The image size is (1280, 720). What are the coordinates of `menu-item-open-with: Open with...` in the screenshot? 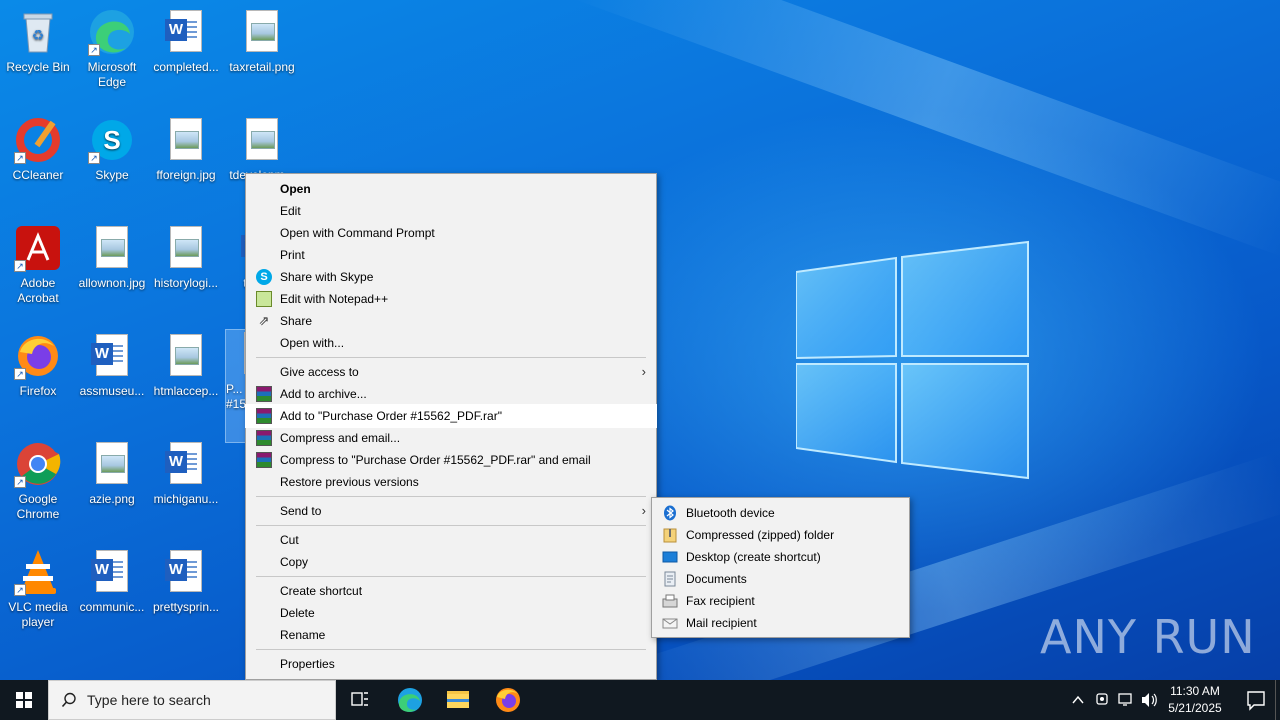 It's located at (451, 343).